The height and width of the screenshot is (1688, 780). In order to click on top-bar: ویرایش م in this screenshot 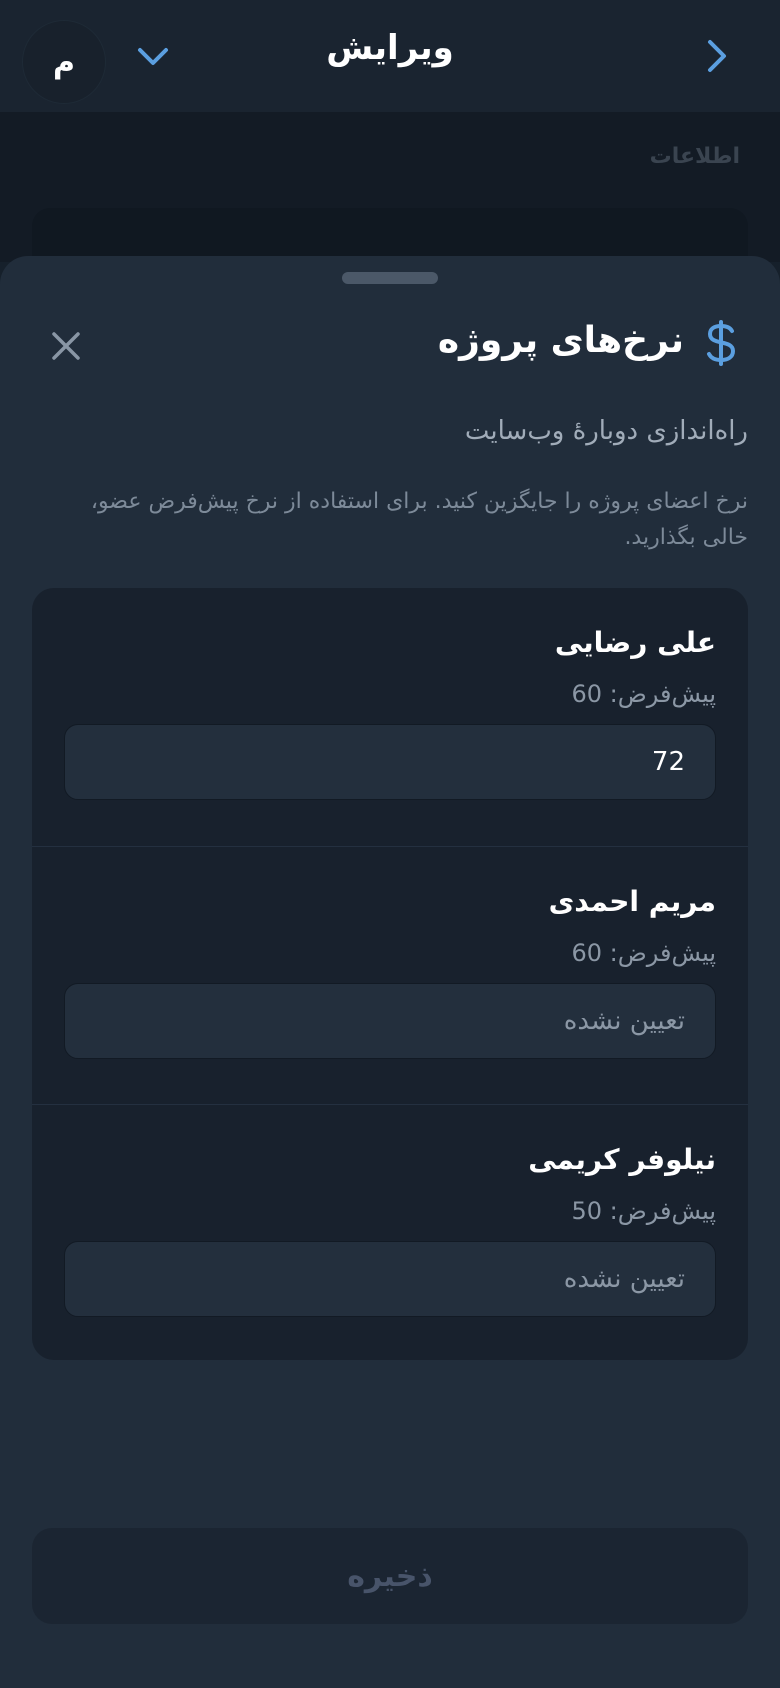, I will do `click(390, 56)`.